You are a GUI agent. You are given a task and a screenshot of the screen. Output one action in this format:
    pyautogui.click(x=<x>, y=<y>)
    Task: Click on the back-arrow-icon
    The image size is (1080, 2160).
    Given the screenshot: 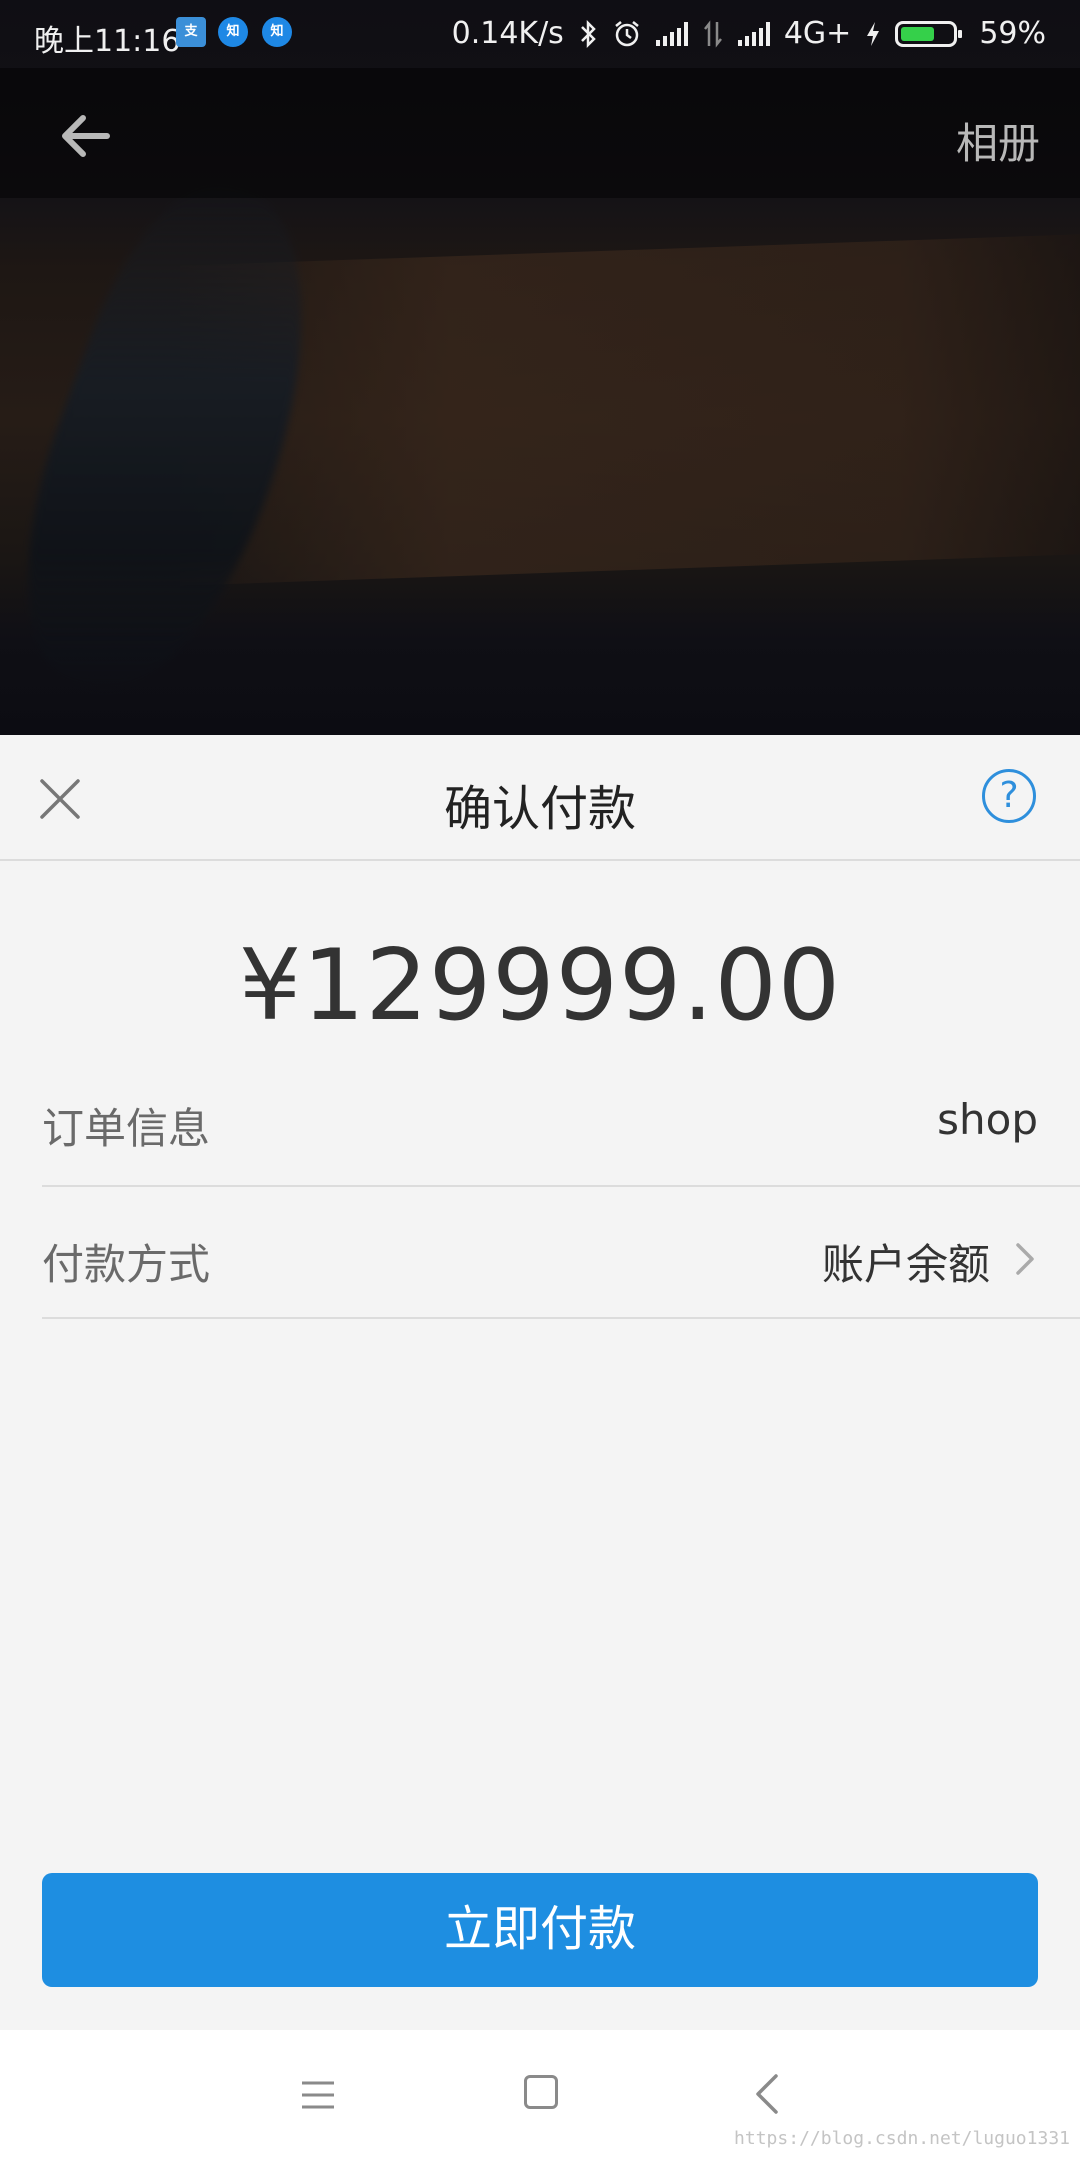 What is the action you would take?
    pyautogui.click(x=85, y=136)
    